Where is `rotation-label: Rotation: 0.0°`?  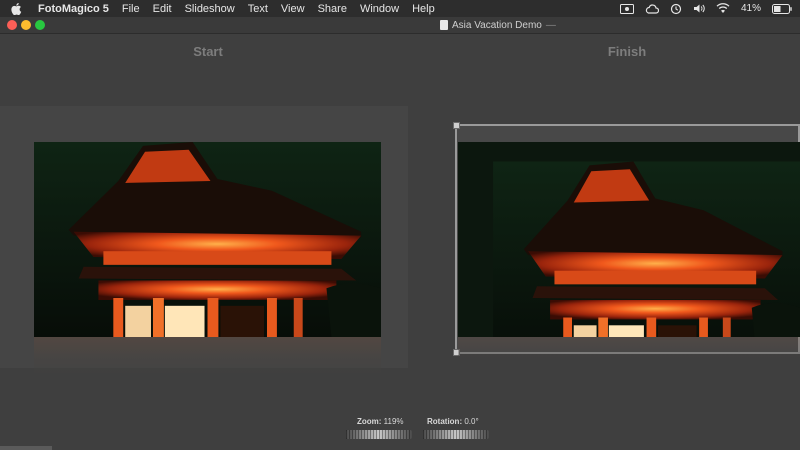 rotation-label: Rotation: 0.0° is located at coordinates (453, 421).